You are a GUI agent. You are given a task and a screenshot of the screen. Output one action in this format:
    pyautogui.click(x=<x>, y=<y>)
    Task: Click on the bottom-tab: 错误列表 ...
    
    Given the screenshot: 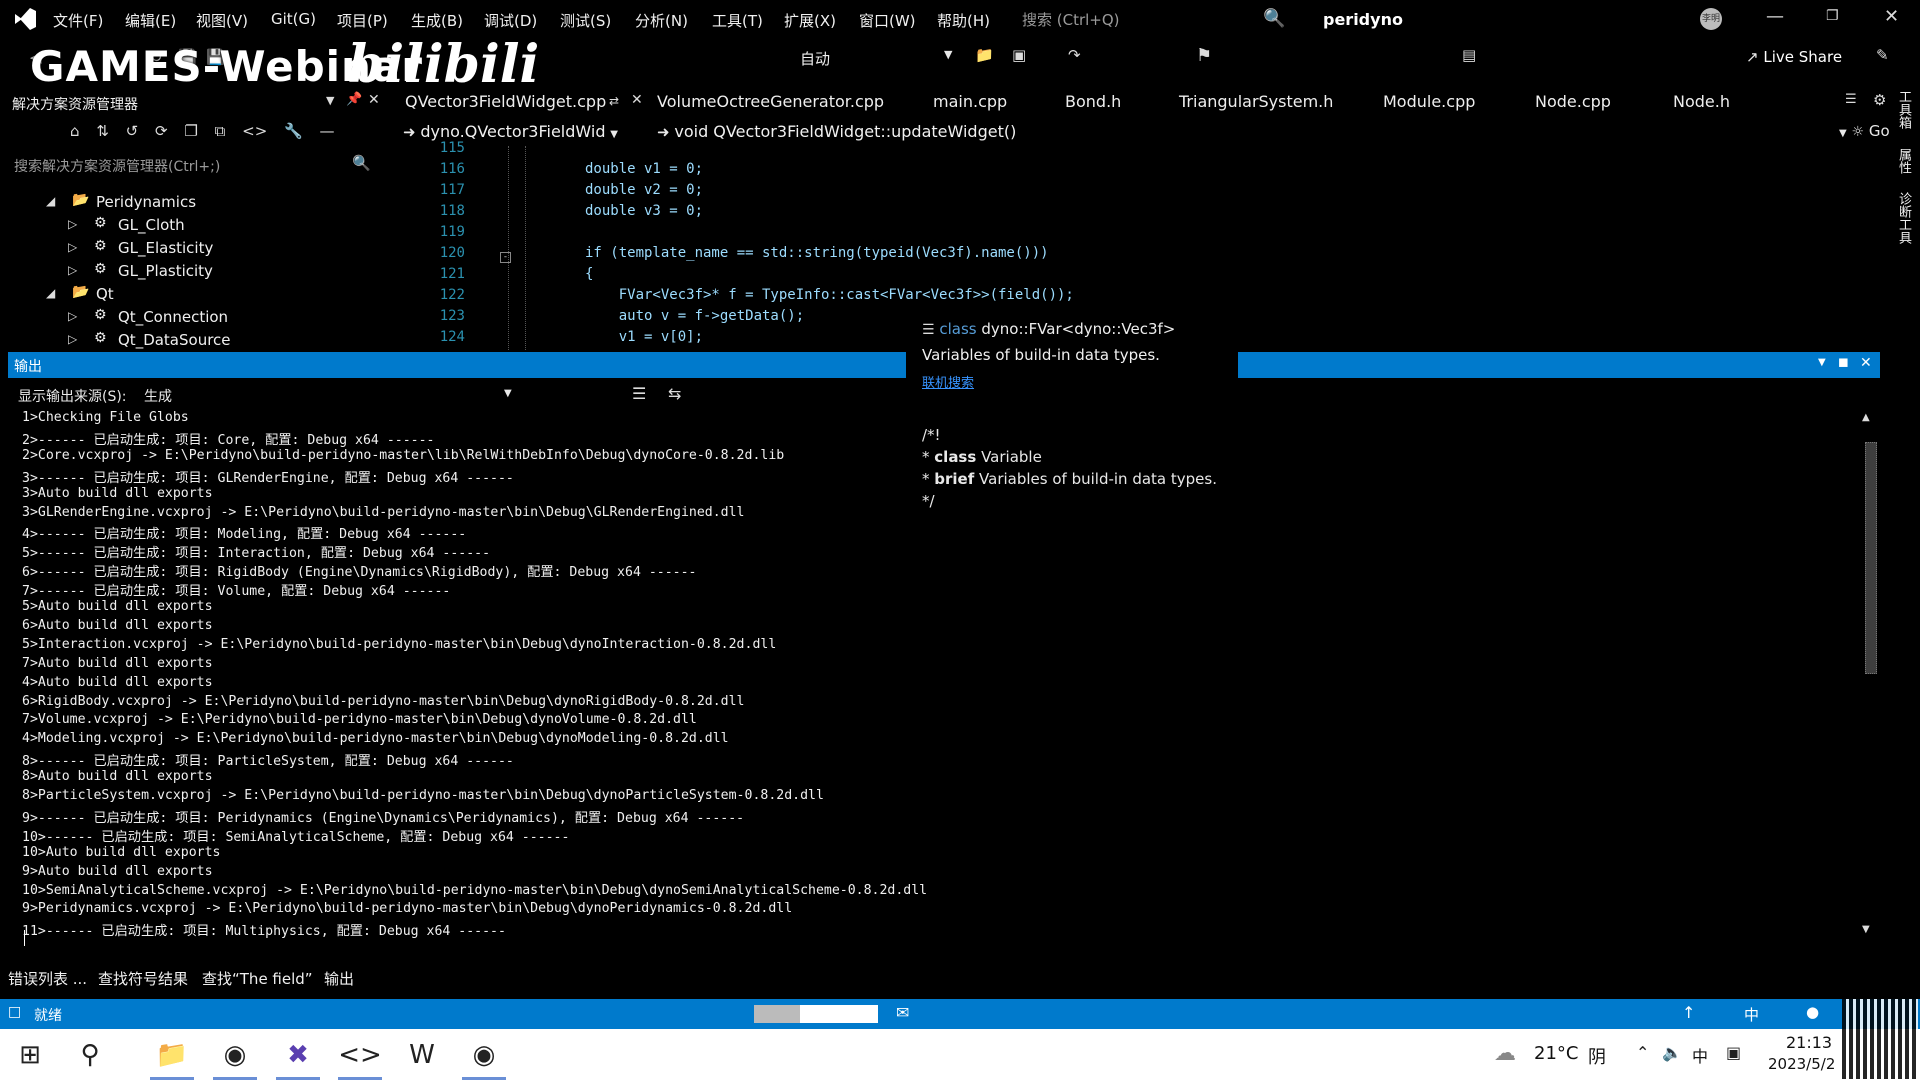 What is the action you would take?
    pyautogui.click(x=47, y=978)
    